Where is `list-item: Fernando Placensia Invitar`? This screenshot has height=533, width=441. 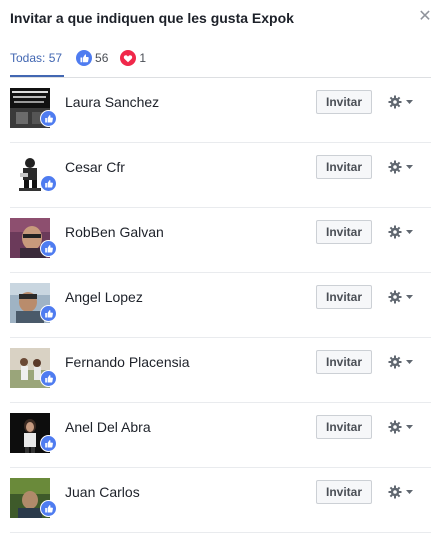 list-item: Fernando Placensia Invitar is located at coordinates (220, 370).